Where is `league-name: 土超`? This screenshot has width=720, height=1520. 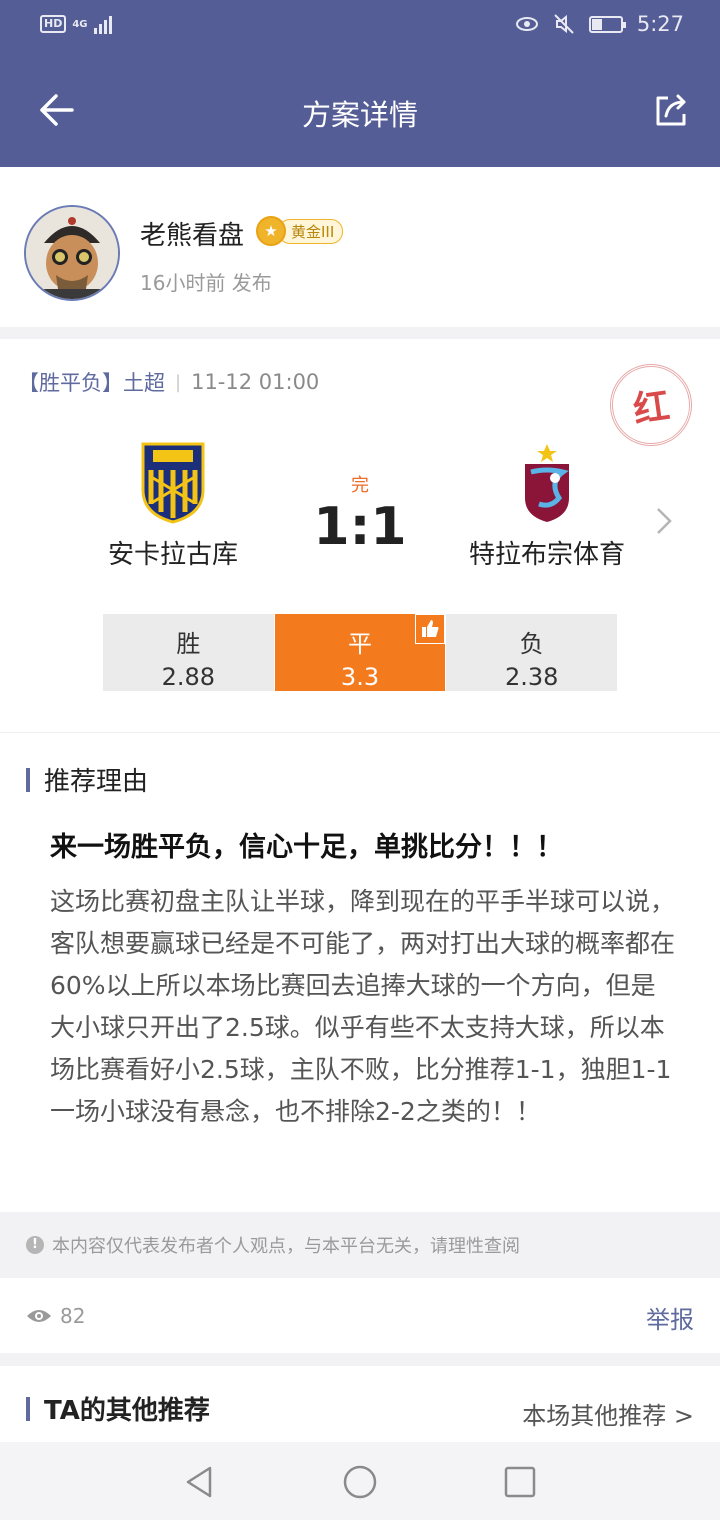 league-name: 土超 is located at coordinates (144, 383).